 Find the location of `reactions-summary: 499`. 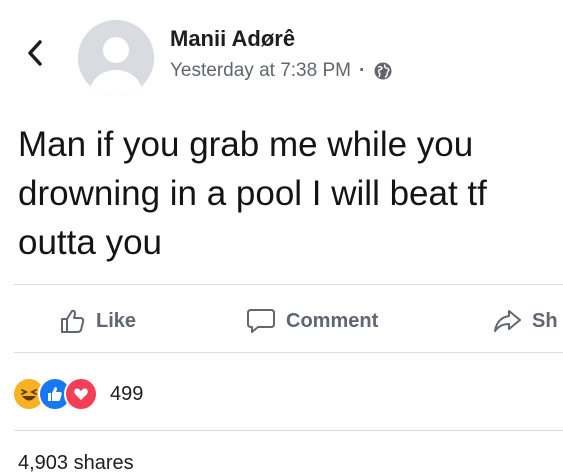

reactions-summary: 499 is located at coordinates (77, 394).